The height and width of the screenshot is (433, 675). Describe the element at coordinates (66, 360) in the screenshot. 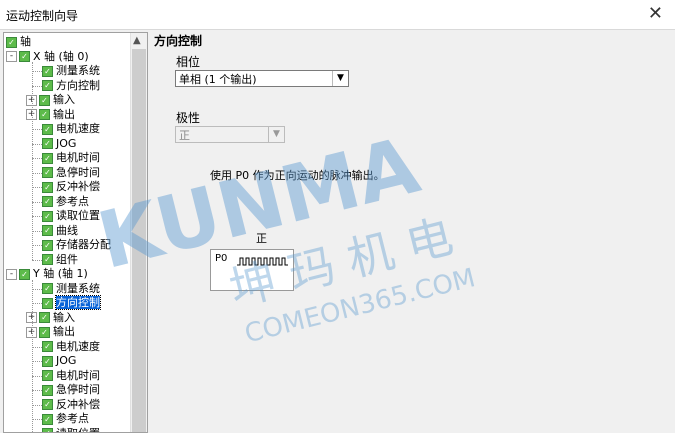

I see `tree-node-label: JOG` at that location.